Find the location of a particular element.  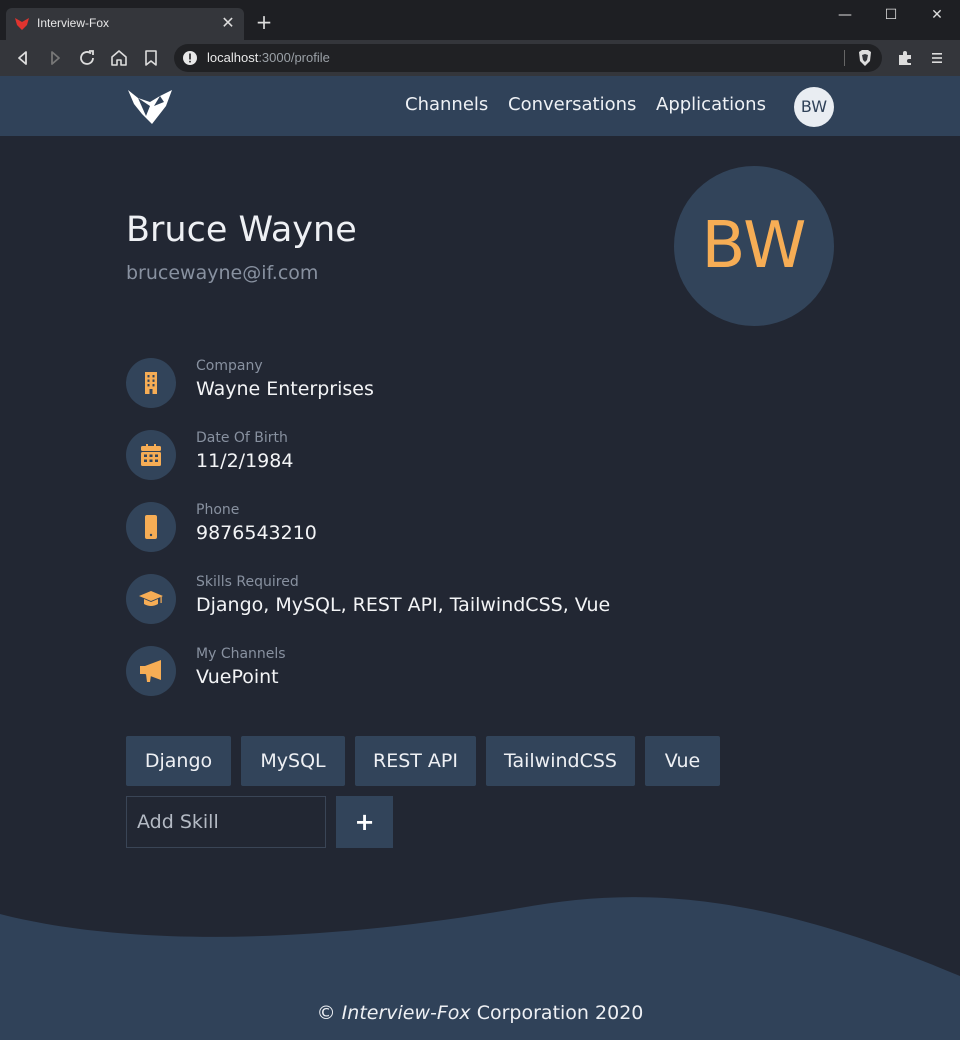

home-icon is located at coordinates (119, 58).